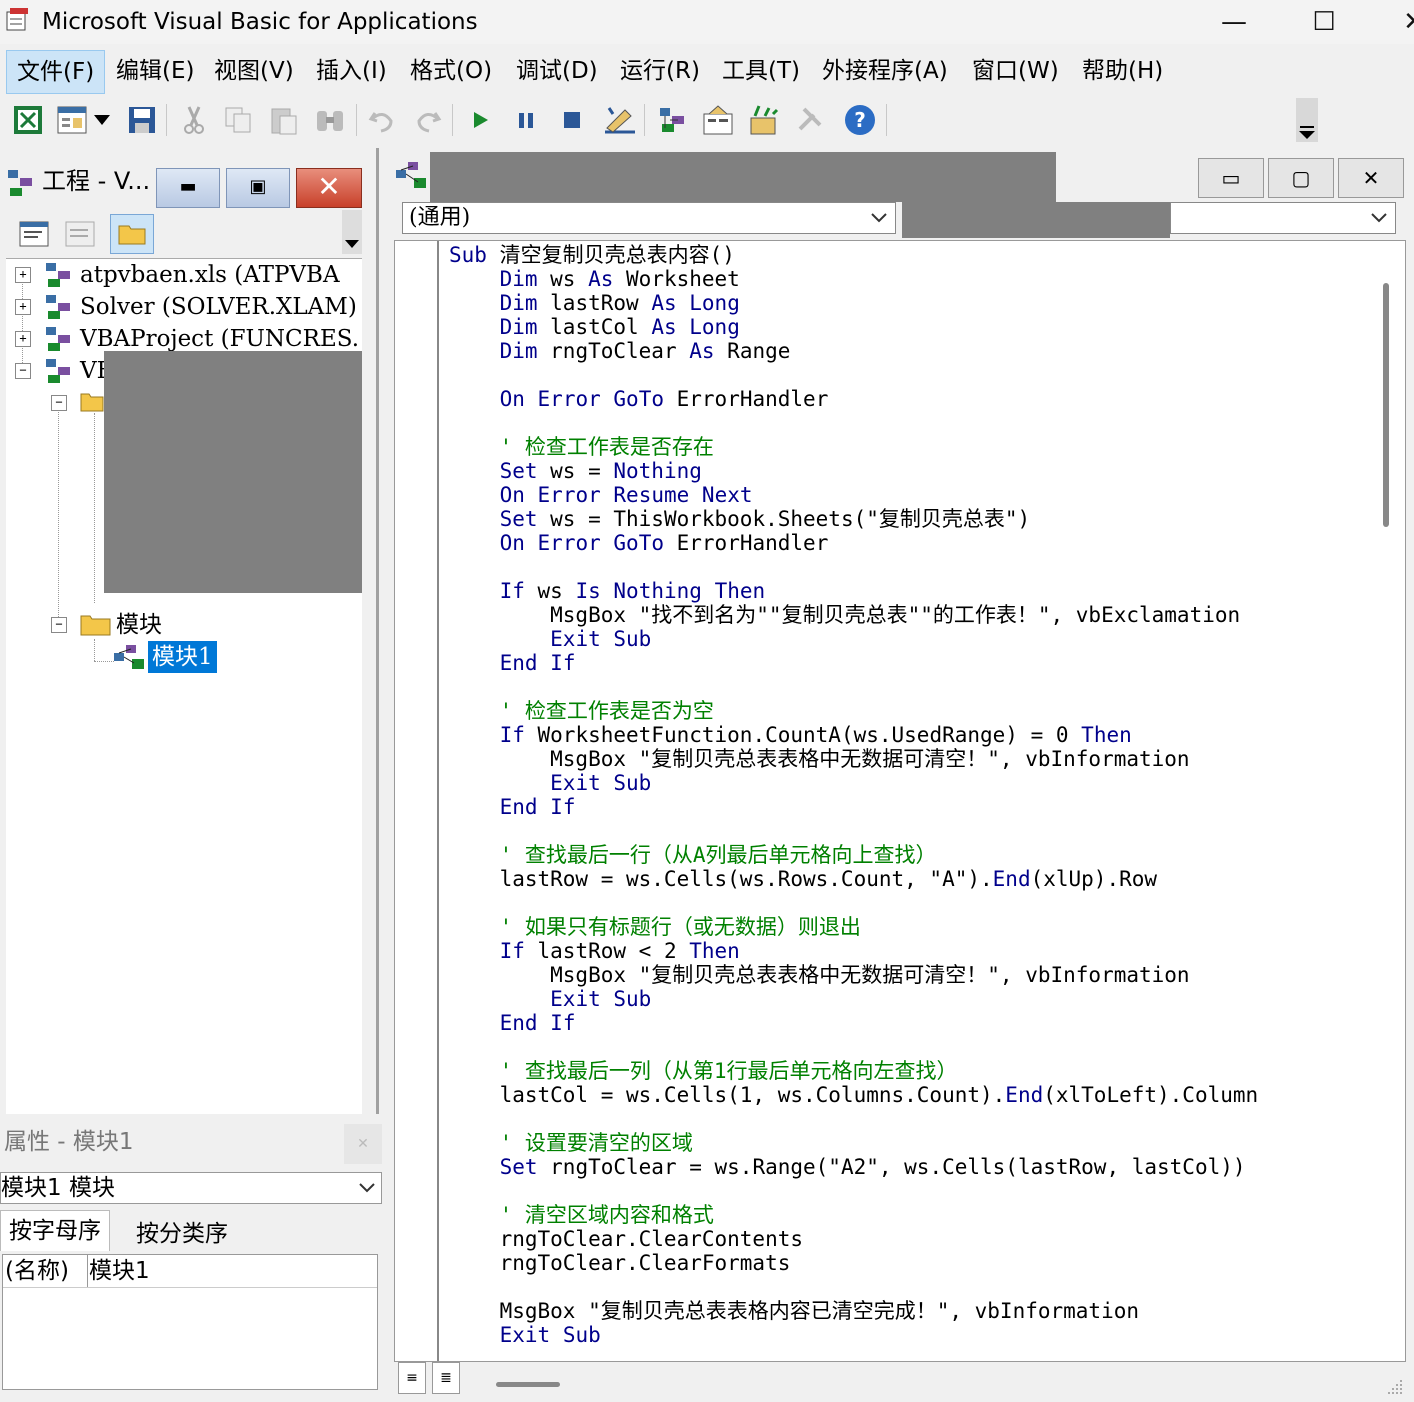  I want to click on menu-debug: 调试(D), so click(557, 71).